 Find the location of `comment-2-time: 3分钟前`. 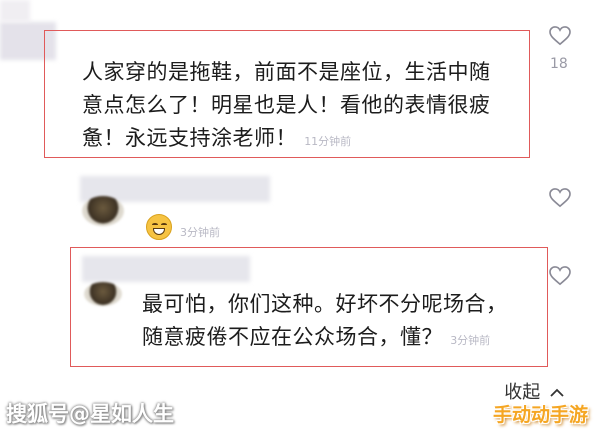

comment-2-time: 3分钟前 is located at coordinates (200, 232).